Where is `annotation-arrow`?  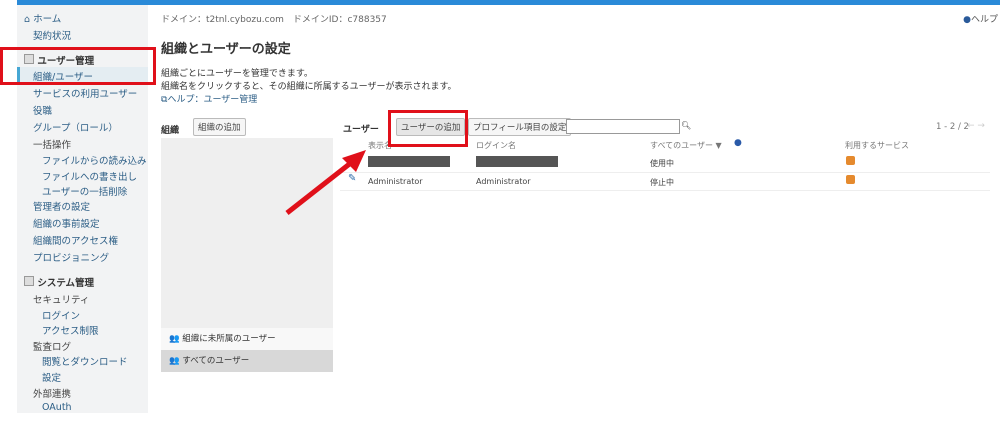 annotation-arrow is located at coordinates (325, 182).